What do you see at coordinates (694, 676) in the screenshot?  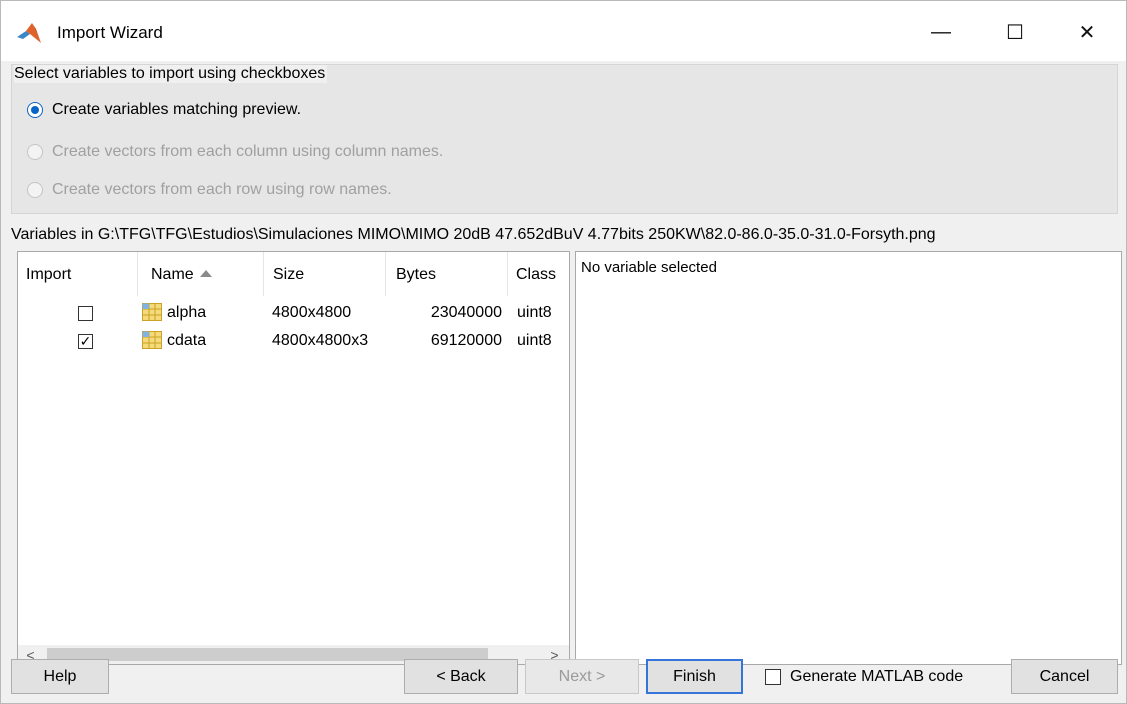 I see `finish-button: Finish` at bounding box center [694, 676].